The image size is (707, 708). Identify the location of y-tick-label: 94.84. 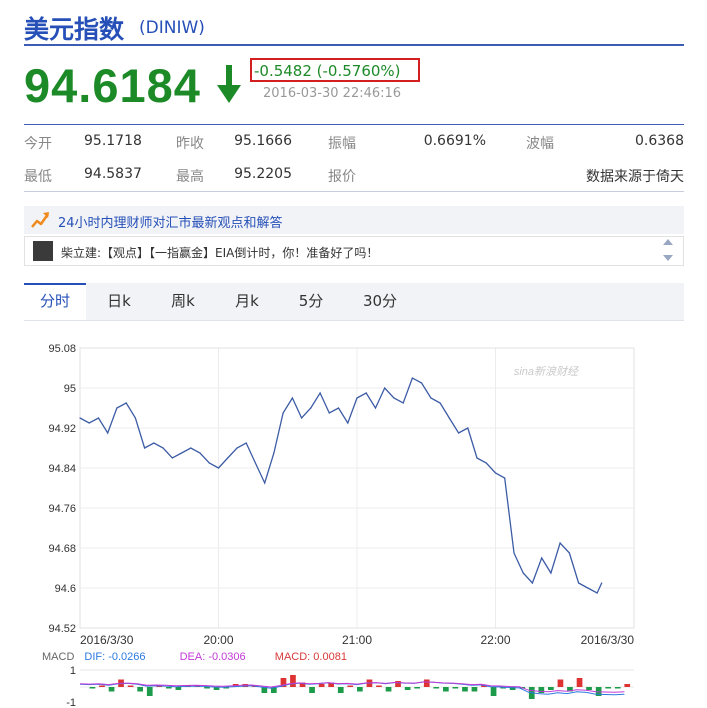
(62, 469).